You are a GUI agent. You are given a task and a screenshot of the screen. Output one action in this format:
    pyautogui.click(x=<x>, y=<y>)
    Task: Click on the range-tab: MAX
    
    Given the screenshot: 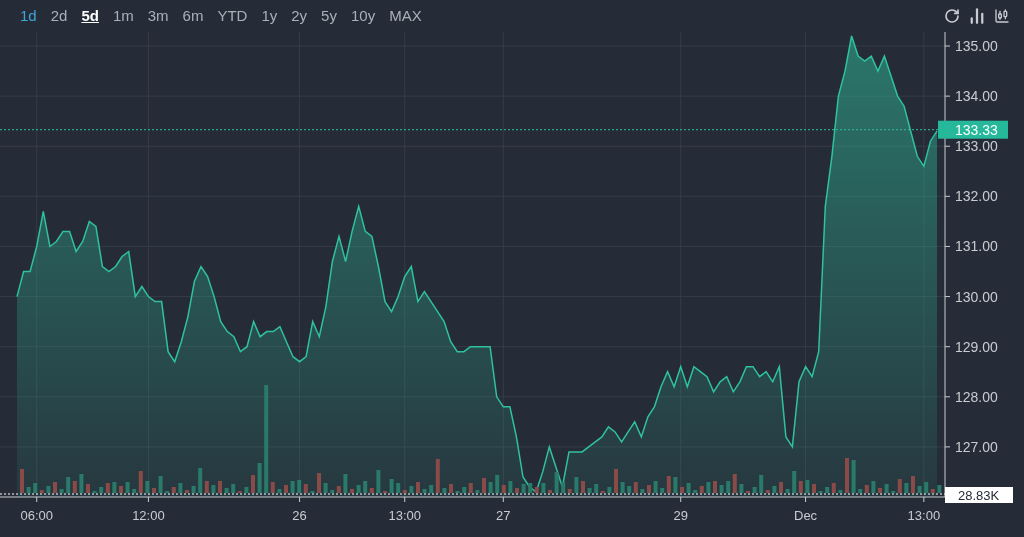 What is the action you would take?
    pyautogui.click(x=405, y=16)
    